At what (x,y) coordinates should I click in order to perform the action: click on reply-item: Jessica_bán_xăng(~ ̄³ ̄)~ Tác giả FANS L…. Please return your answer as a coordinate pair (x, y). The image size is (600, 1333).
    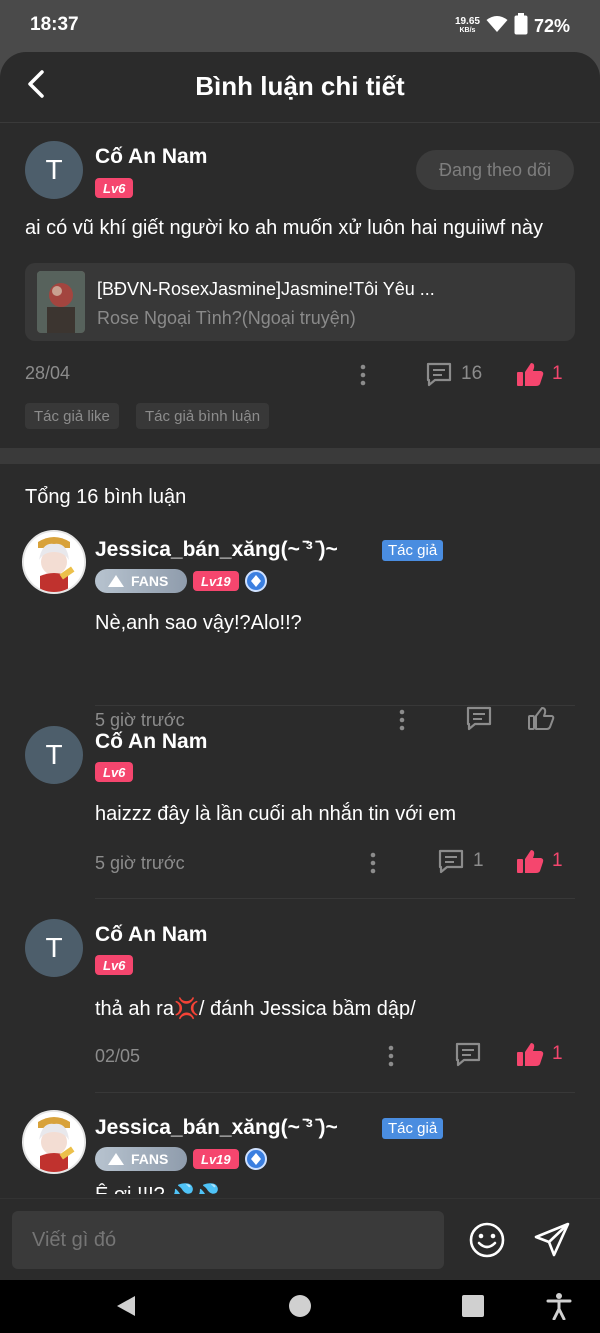
    Looking at the image, I should click on (300, 1155).